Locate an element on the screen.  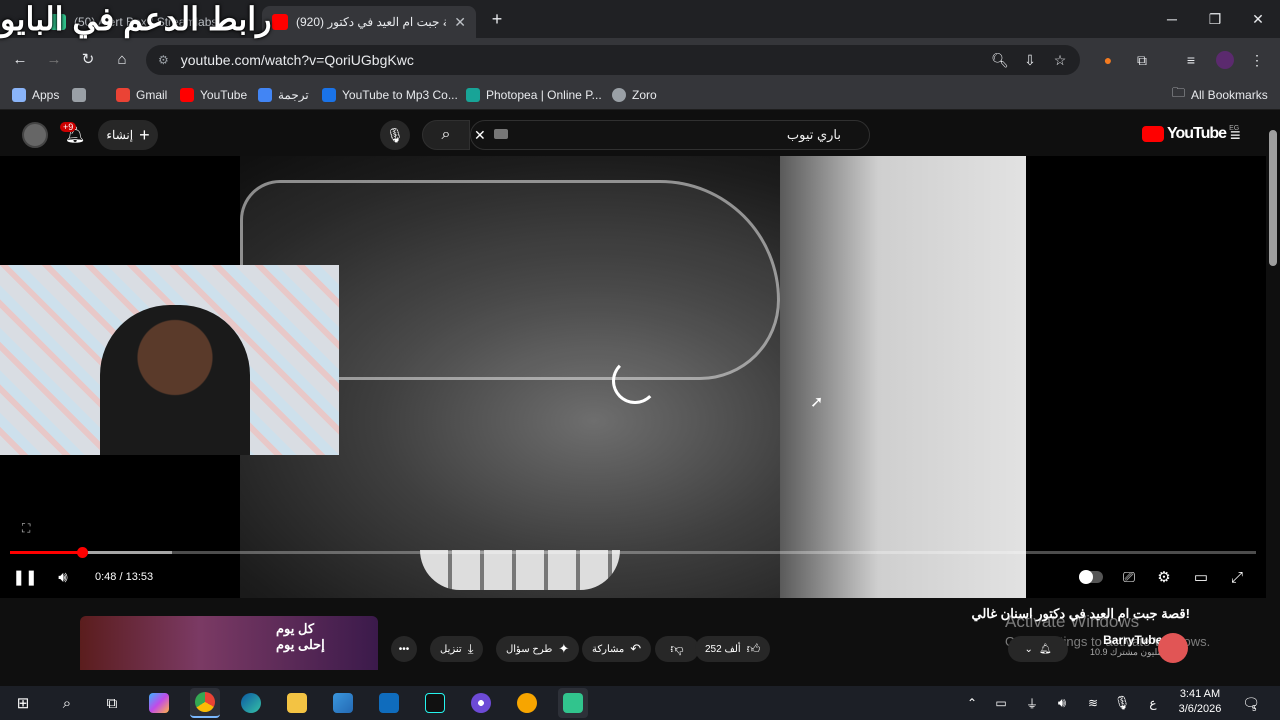
search-icon: ⌕ is located at coordinates (446, 135).